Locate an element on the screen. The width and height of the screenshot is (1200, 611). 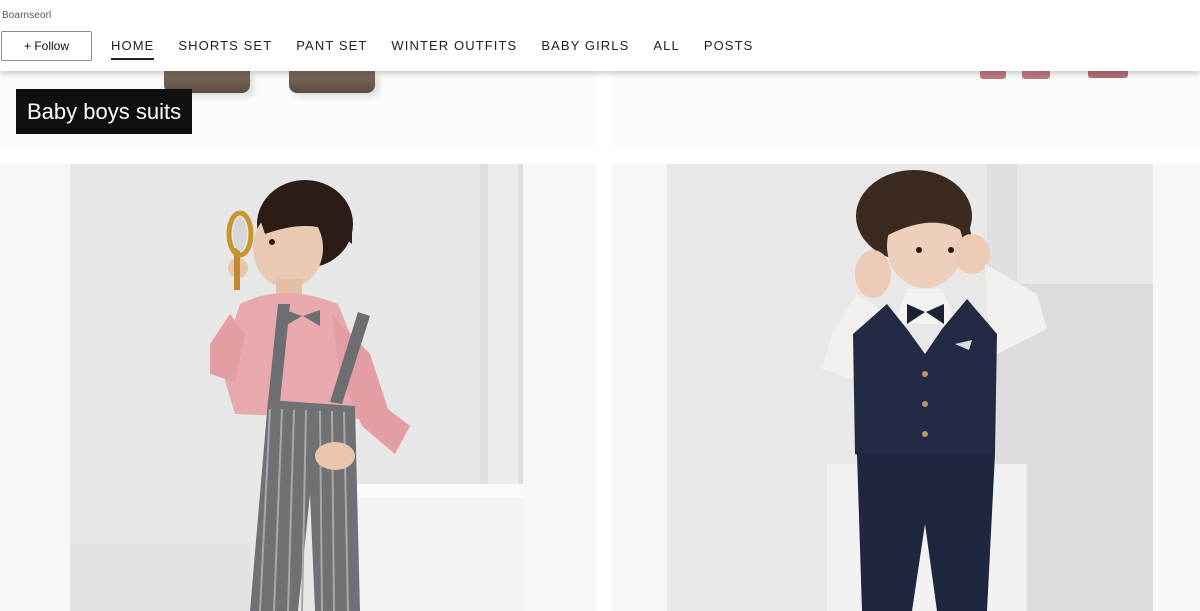
nav-item-baby-girls: BABY GIRLS is located at coordinates (585, 49).